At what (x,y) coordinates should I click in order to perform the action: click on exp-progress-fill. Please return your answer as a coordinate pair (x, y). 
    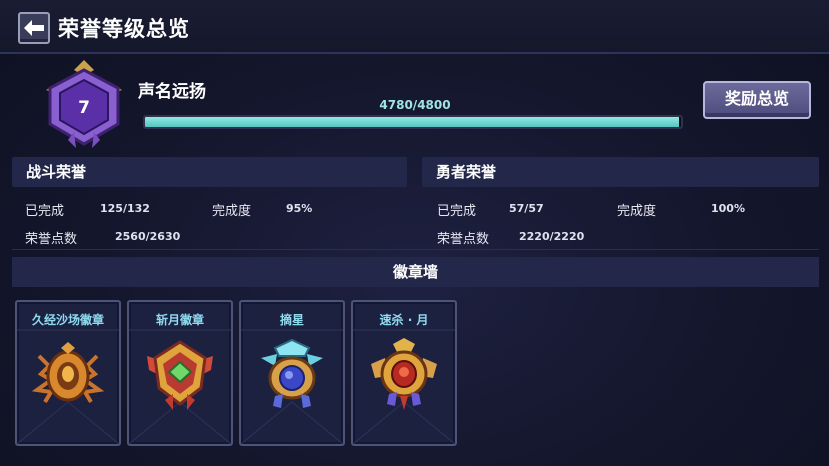
    Looking at the image, I should click on (412, 122).